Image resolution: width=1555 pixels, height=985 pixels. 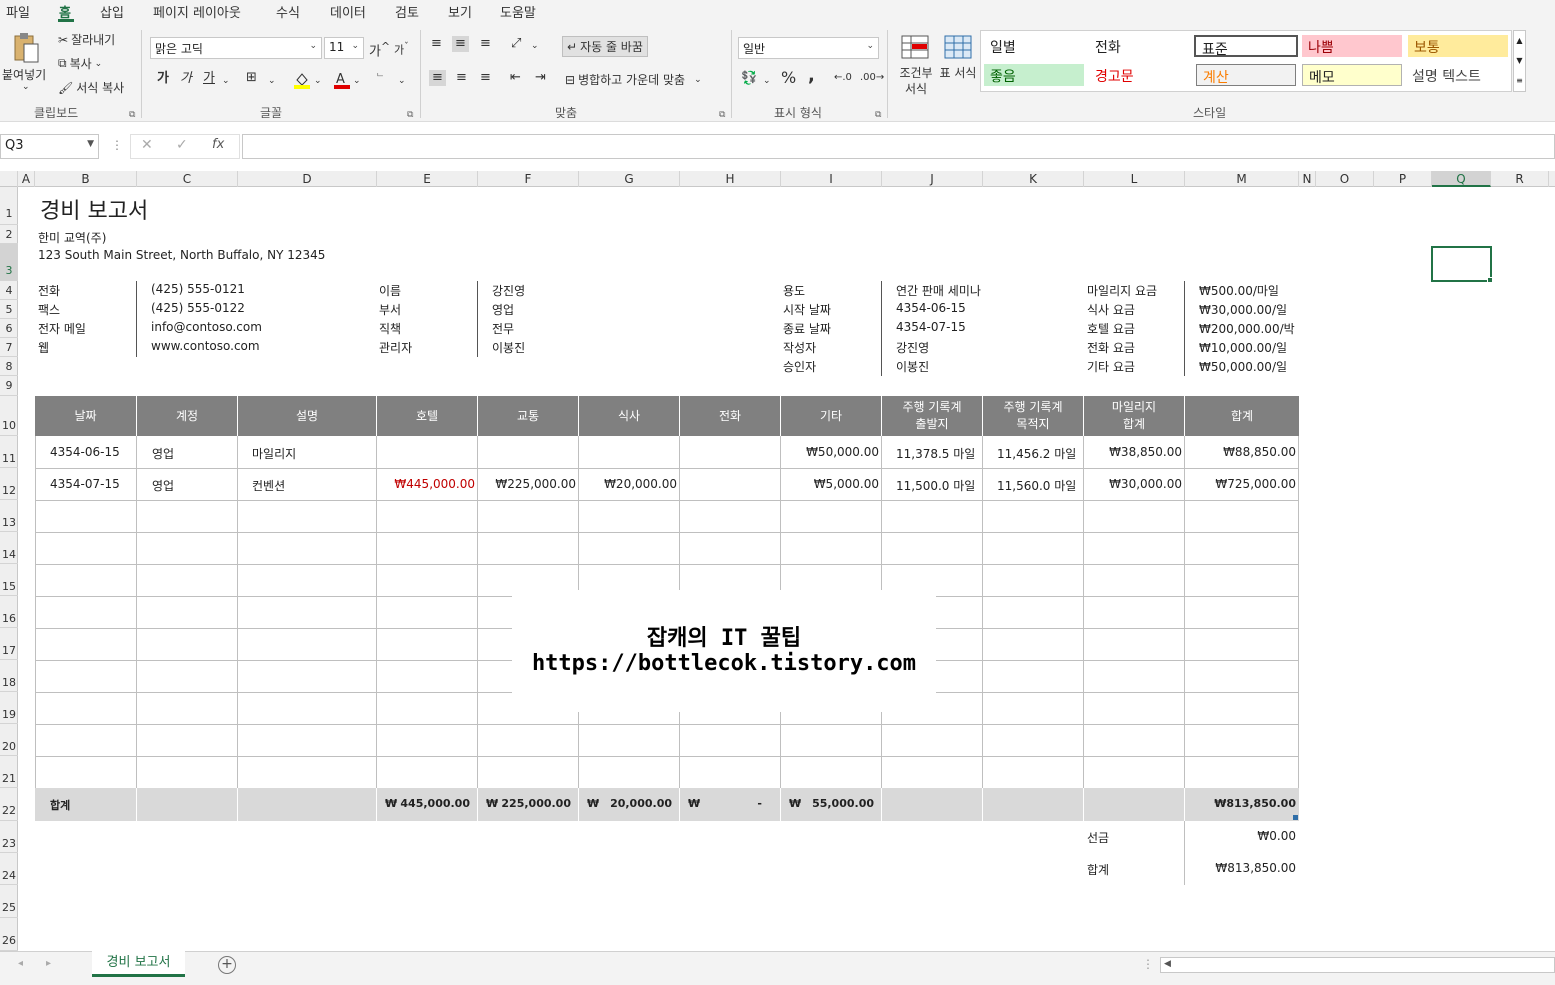 What do you see at coordinates (80, 63) in the screenshot?
I see `copy-button: ⧉ 복사 ⌄` at bounding box center [80, 63].